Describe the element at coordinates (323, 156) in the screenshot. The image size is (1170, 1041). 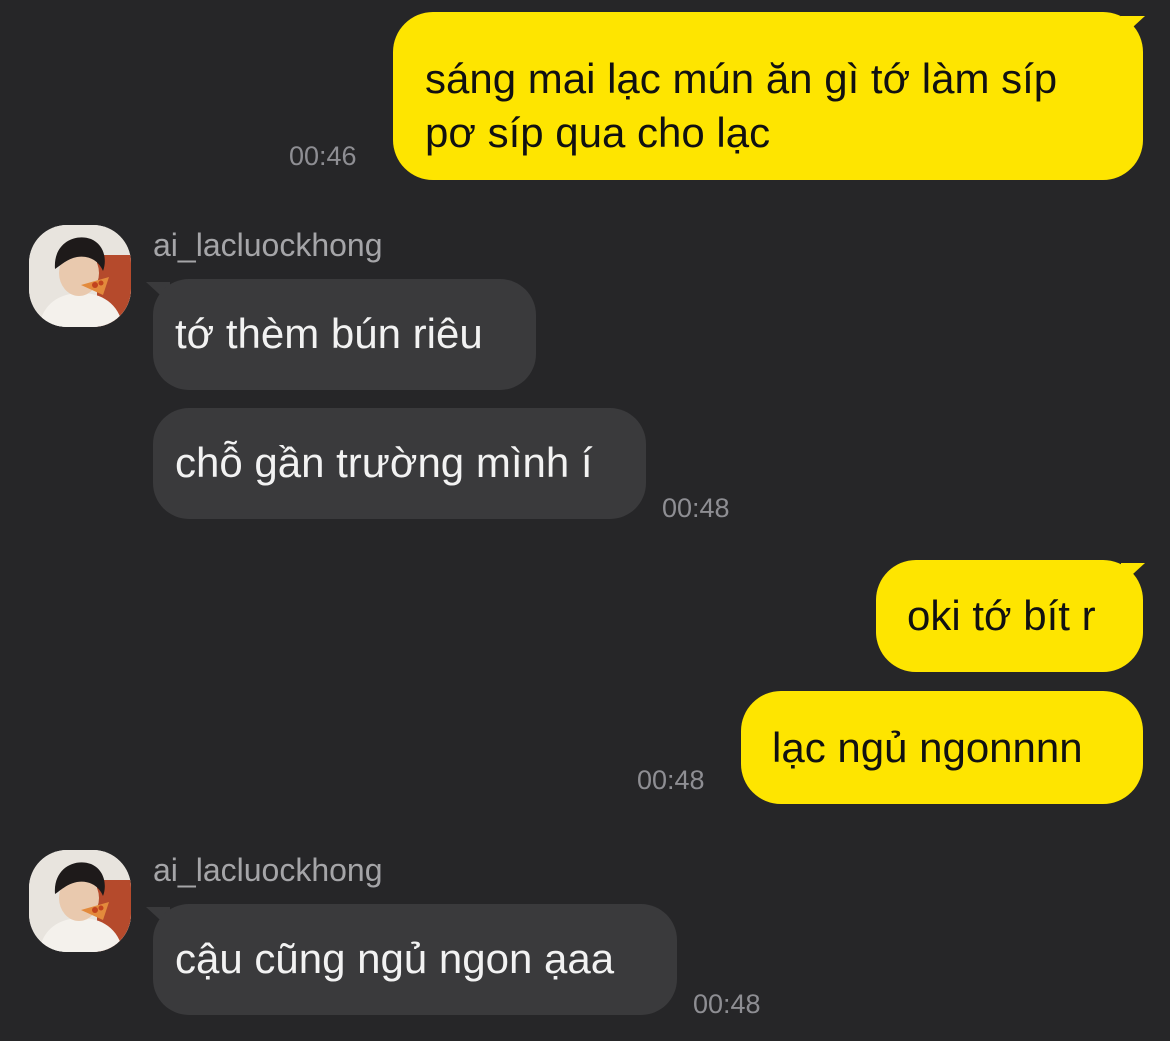
I see `message-timestamp: 00:46` at that location.